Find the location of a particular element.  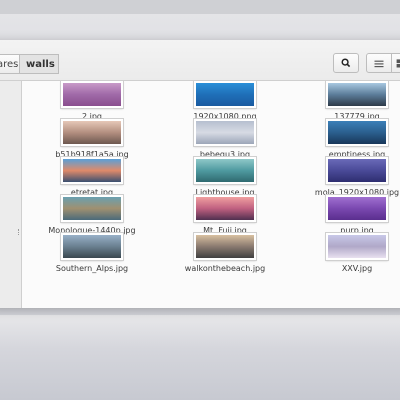

file-item: Southern_Alps.jpg is located at coordinates (92, 253).